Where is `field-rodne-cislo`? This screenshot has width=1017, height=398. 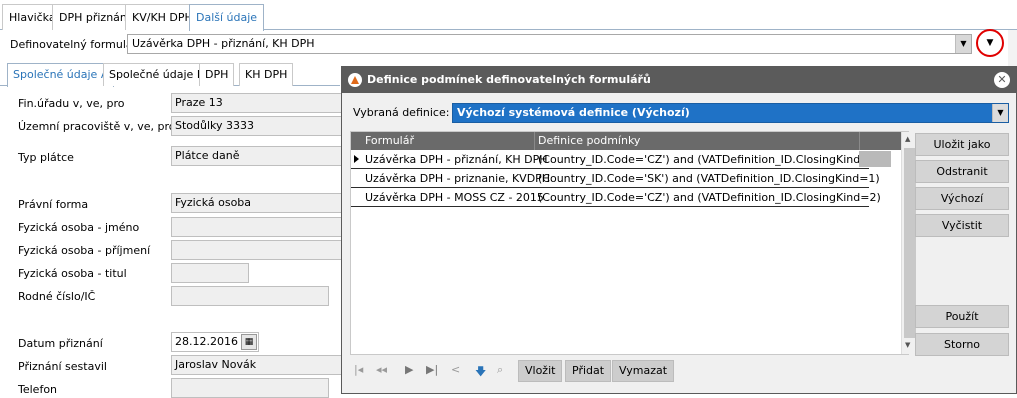
field-rodne-cislo is located at coordinates (250, 296).